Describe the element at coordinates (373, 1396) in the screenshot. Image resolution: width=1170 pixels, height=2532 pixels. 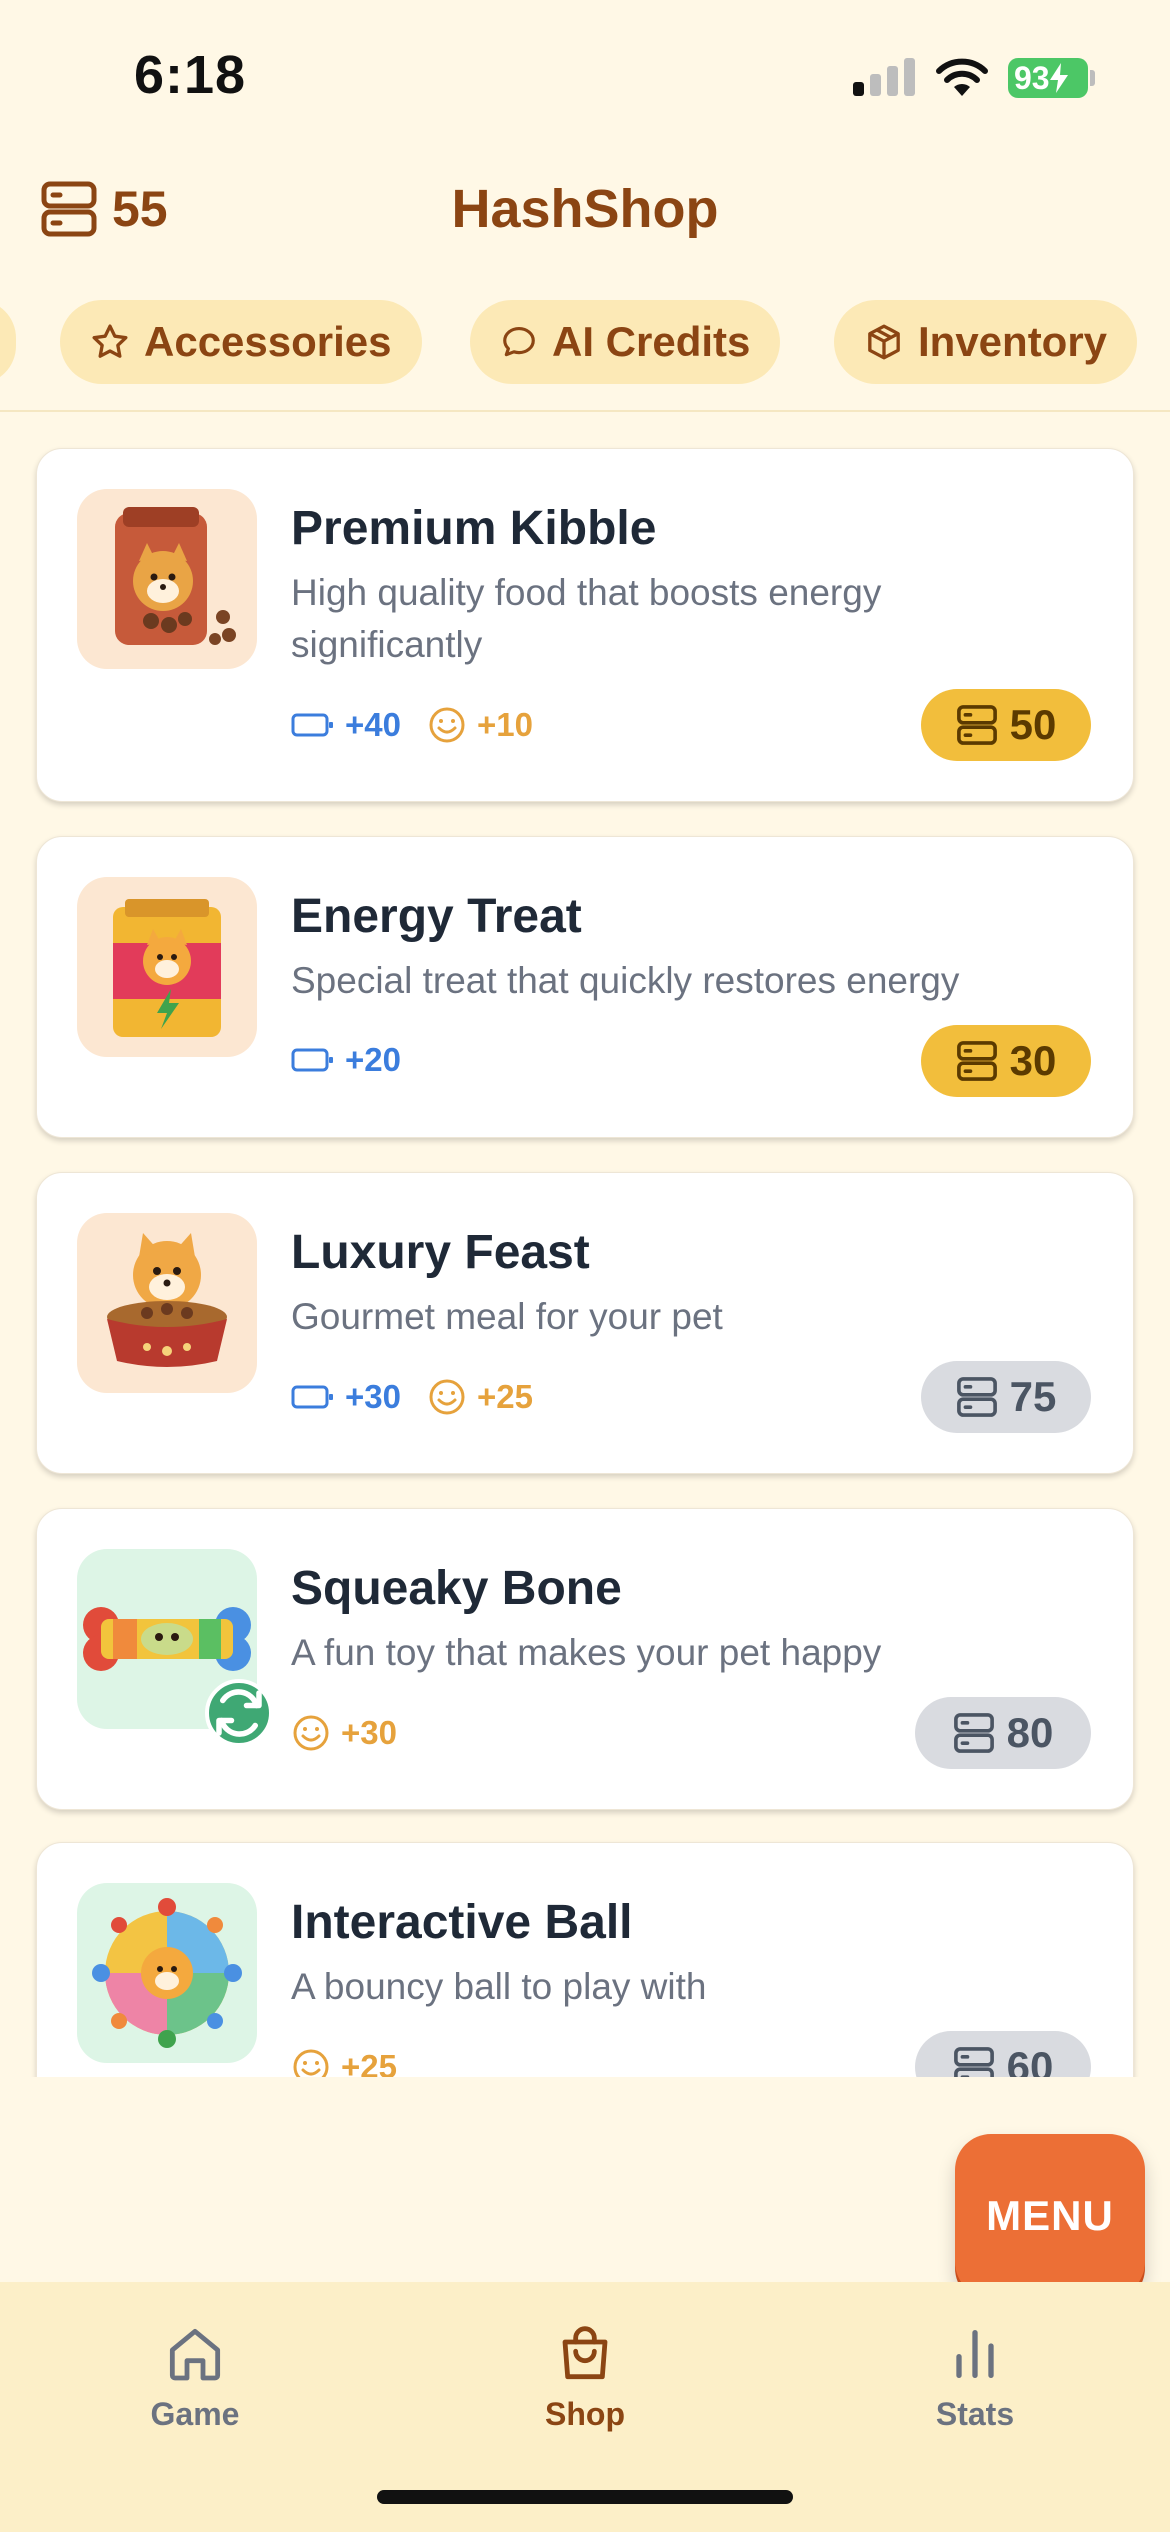
I see `energy-value: +30` at that location.